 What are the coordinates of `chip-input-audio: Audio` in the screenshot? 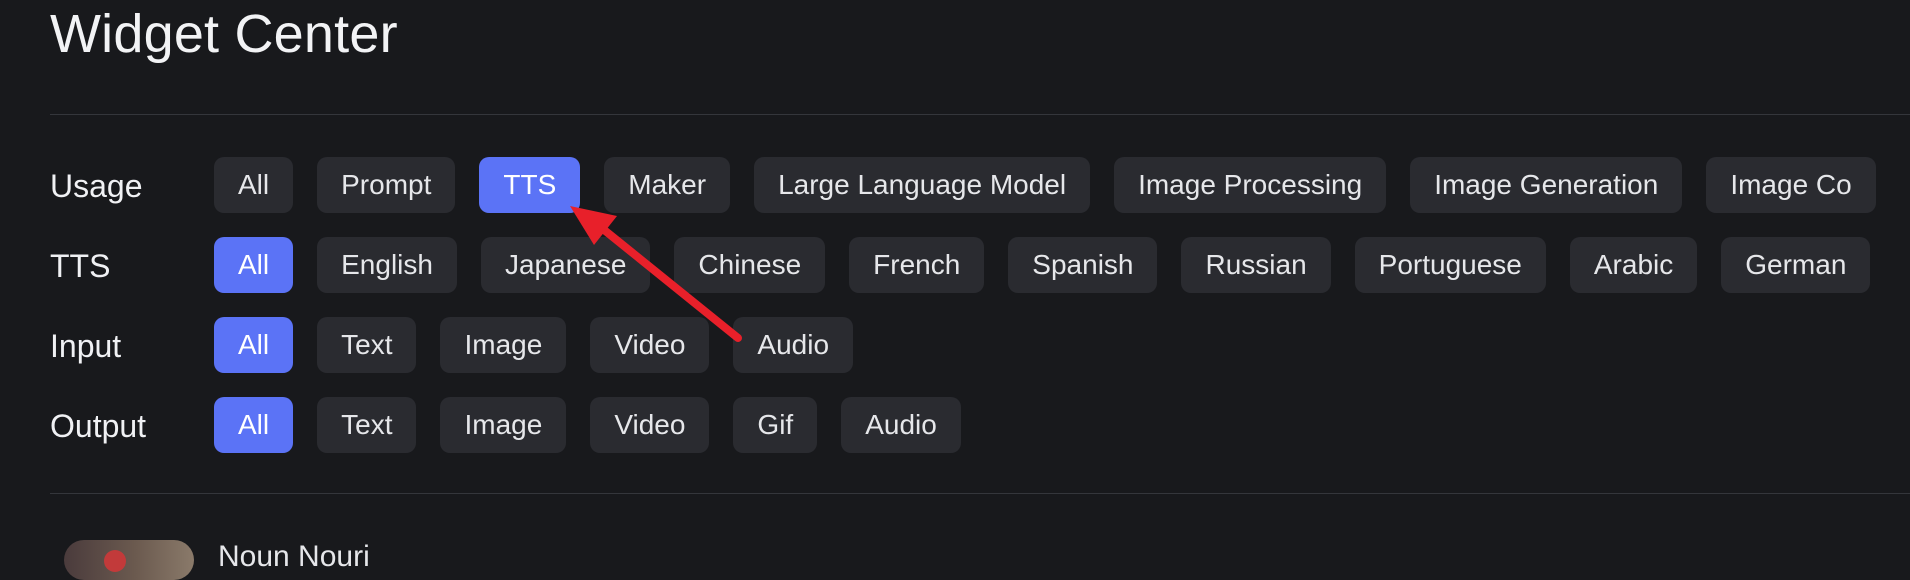 It's located at (793, 345).